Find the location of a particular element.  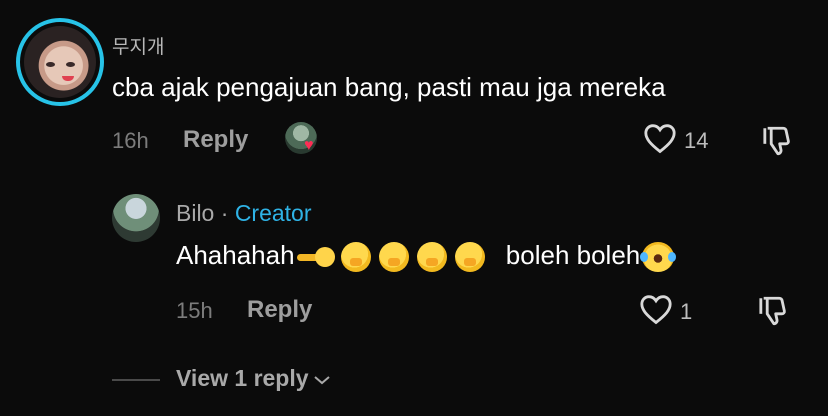

comment1-like-count: 14 is located at coordinates (696, 140).